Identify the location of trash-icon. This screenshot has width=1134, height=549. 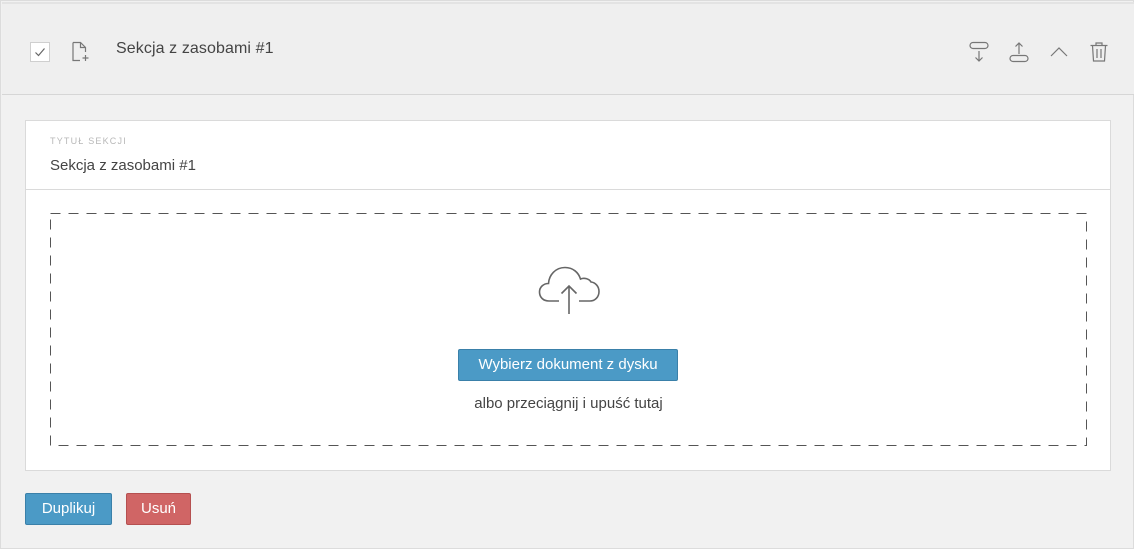
(1099, 52).